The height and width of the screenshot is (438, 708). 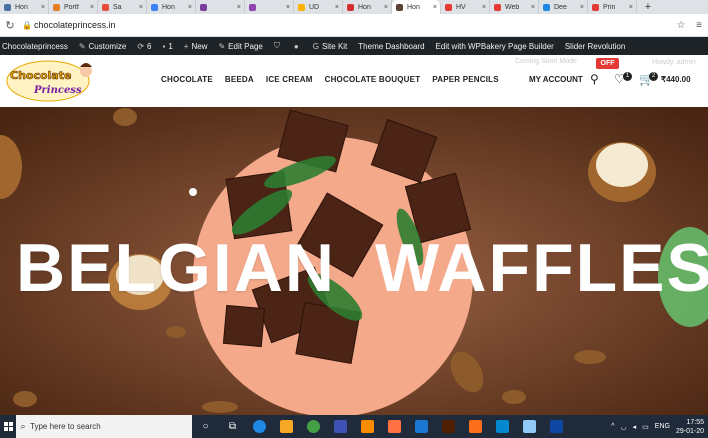 What do you see at coordinates (541, 268) in the screenshot?
I see `hero-headline-right: WAFFLES` at bounding box center [541, 268].